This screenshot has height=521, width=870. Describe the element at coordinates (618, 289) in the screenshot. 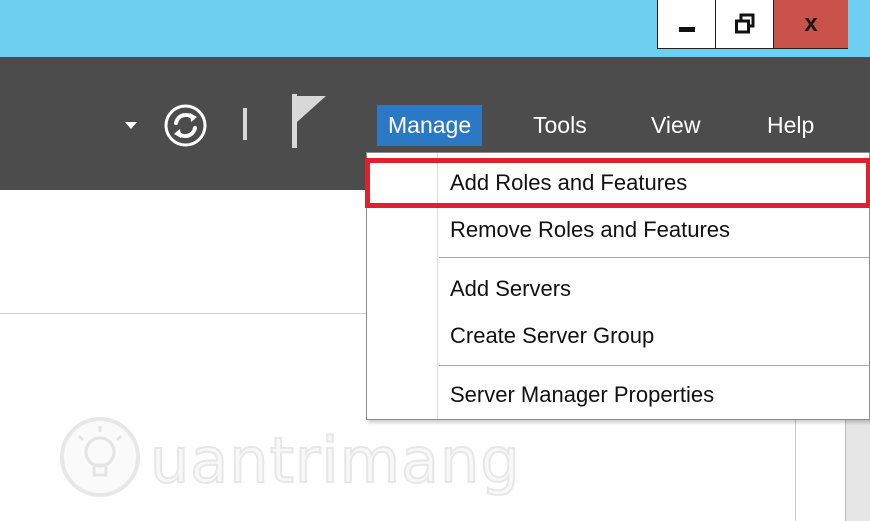

I see `menu-item-add-servers: Add Servers` at that location.